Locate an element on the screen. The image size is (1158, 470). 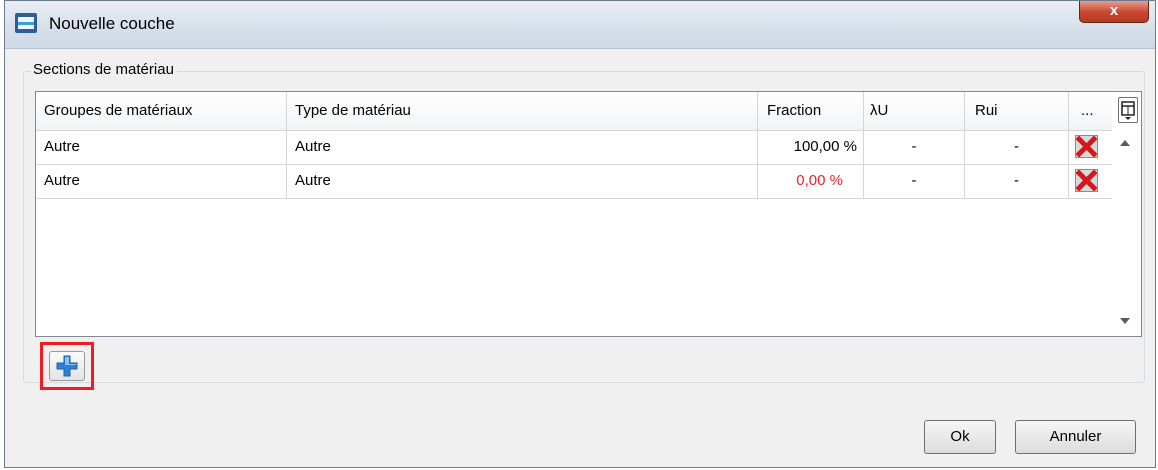
title-bar: Nouvelle couche x is located at coordinates (580, 25).